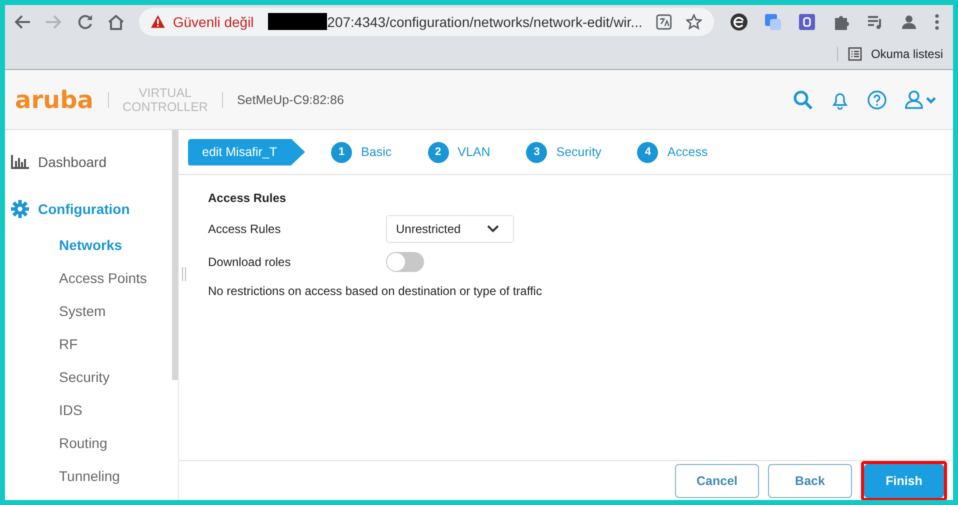  I want to click on translate-icon, so click(664, 22).